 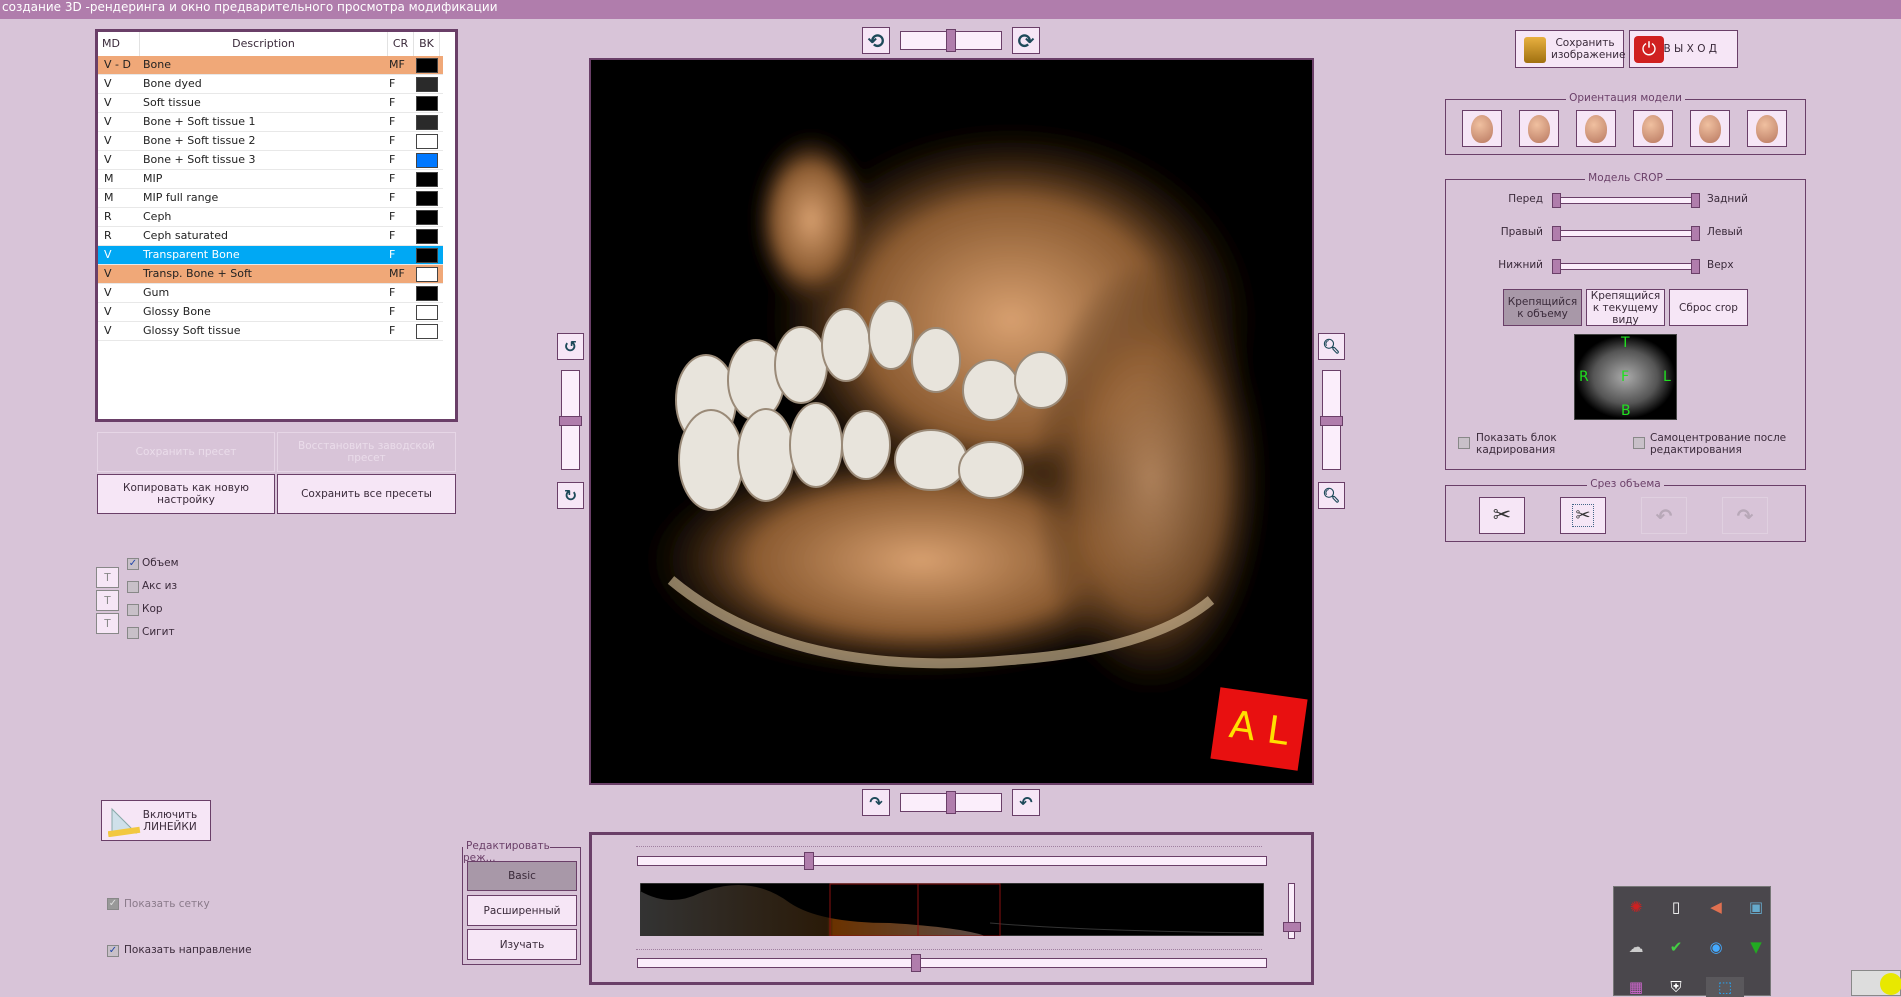 I want to click on app-icon: ▦, so click(x=1636, y=987).